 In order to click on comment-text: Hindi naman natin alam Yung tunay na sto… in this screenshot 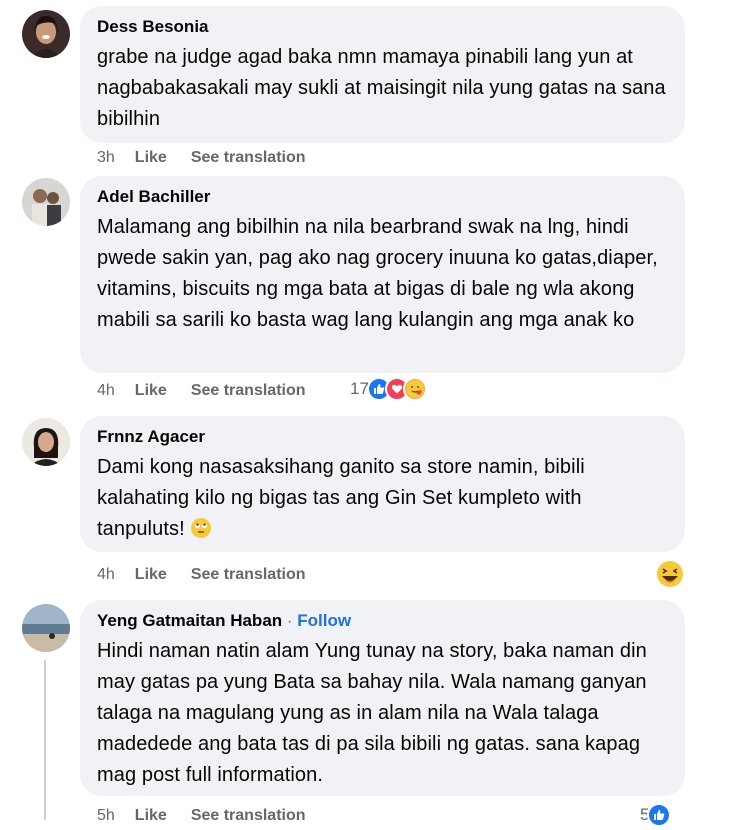, I will do `click(372, 713)`.